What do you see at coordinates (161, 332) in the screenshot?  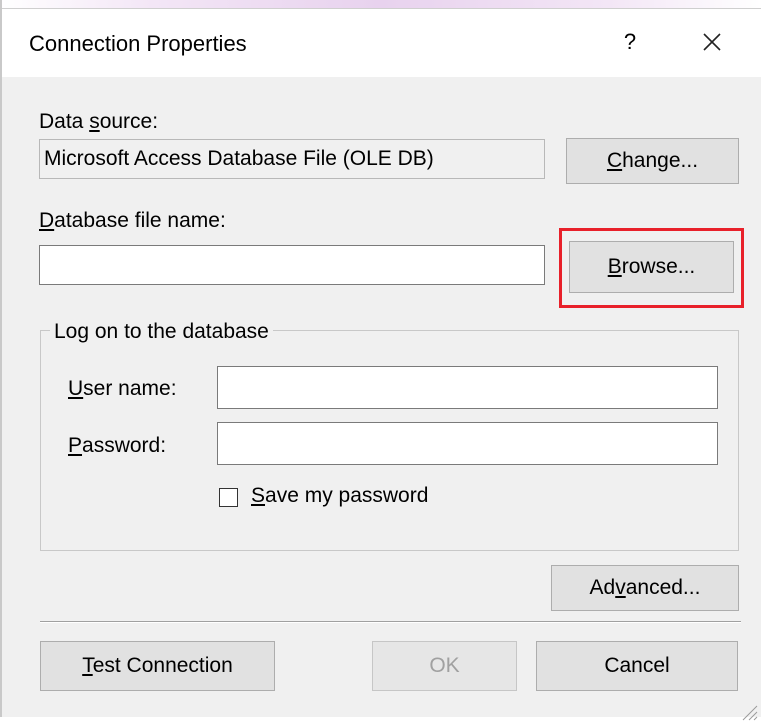 I see `logon-group-title: Log on to the database` at bounding box center [161, 332].